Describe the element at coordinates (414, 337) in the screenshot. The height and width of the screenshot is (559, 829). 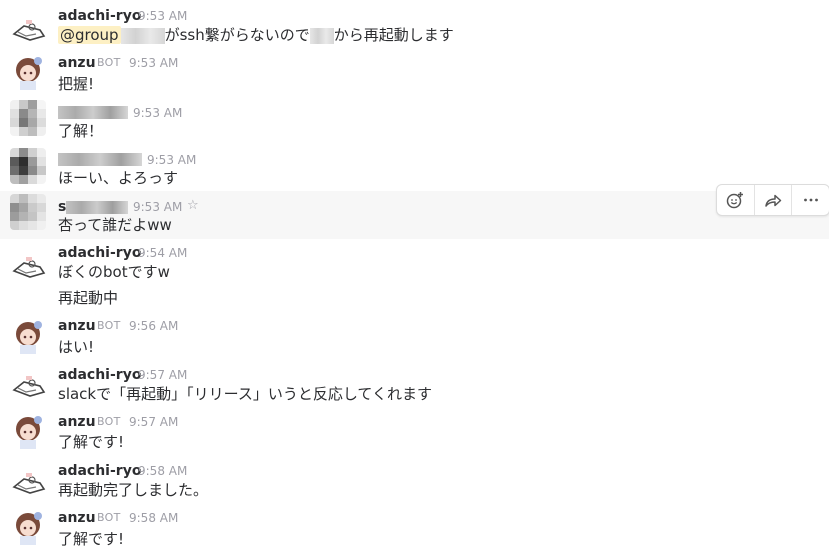
I see `message-anzu-2: anzu BOT 9:56 AM はい!` at that location.